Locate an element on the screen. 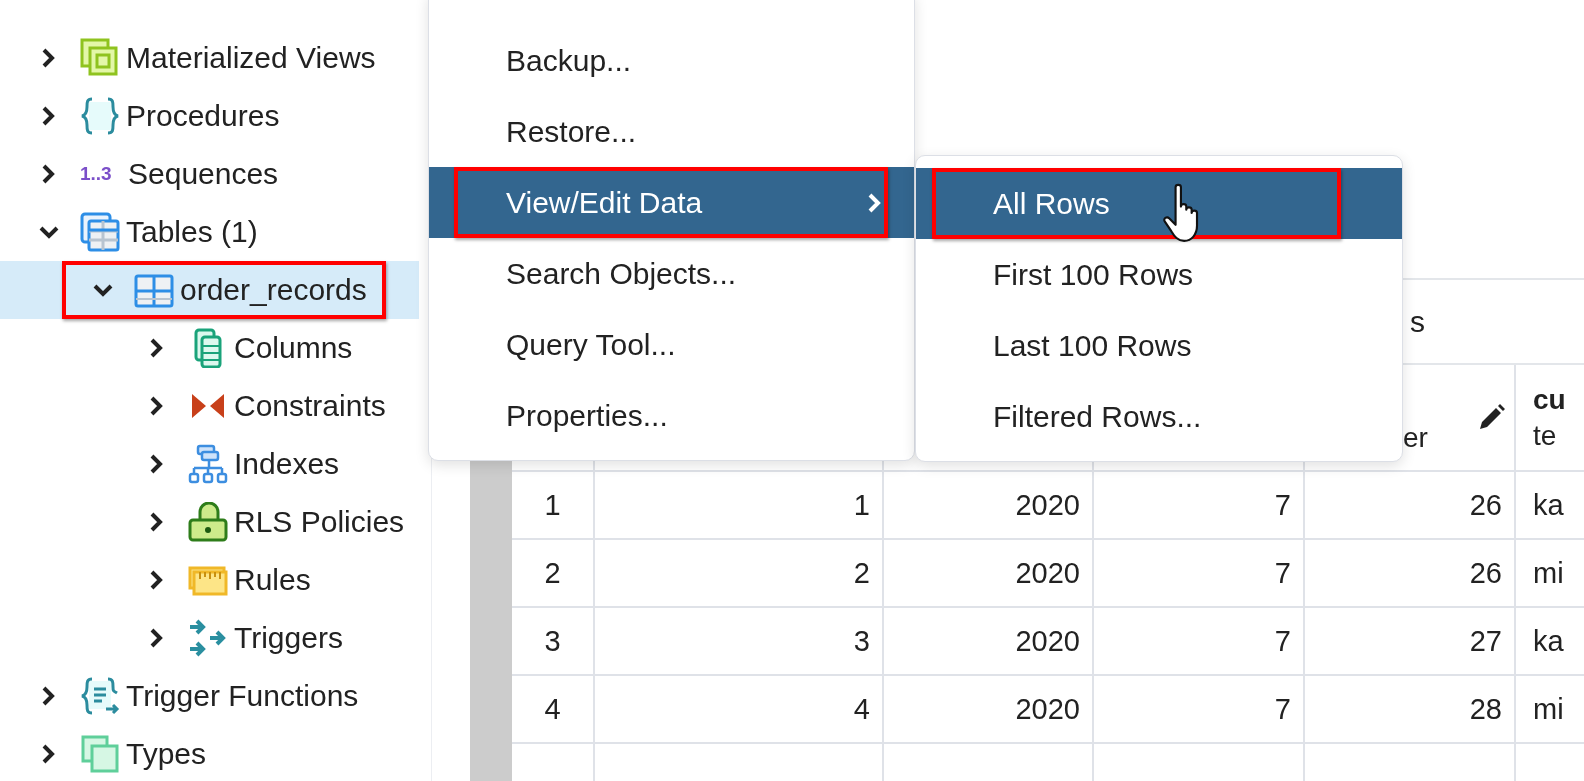 The image size is (1584, 781). table-cell: 2 is located at coordinates (739, 573).